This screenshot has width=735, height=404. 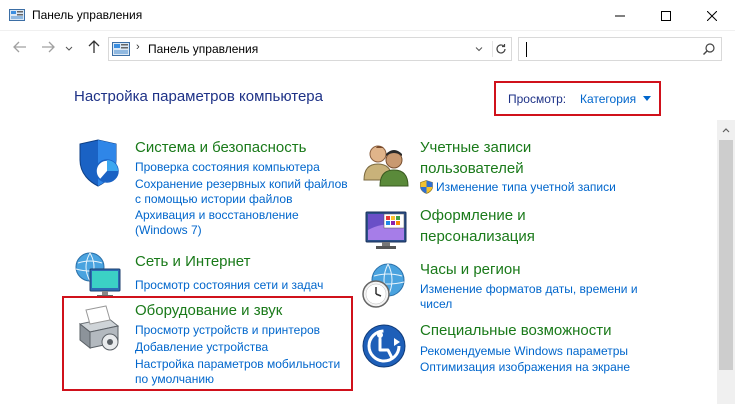 I want to click on up-button, so click(x=94, y=48).